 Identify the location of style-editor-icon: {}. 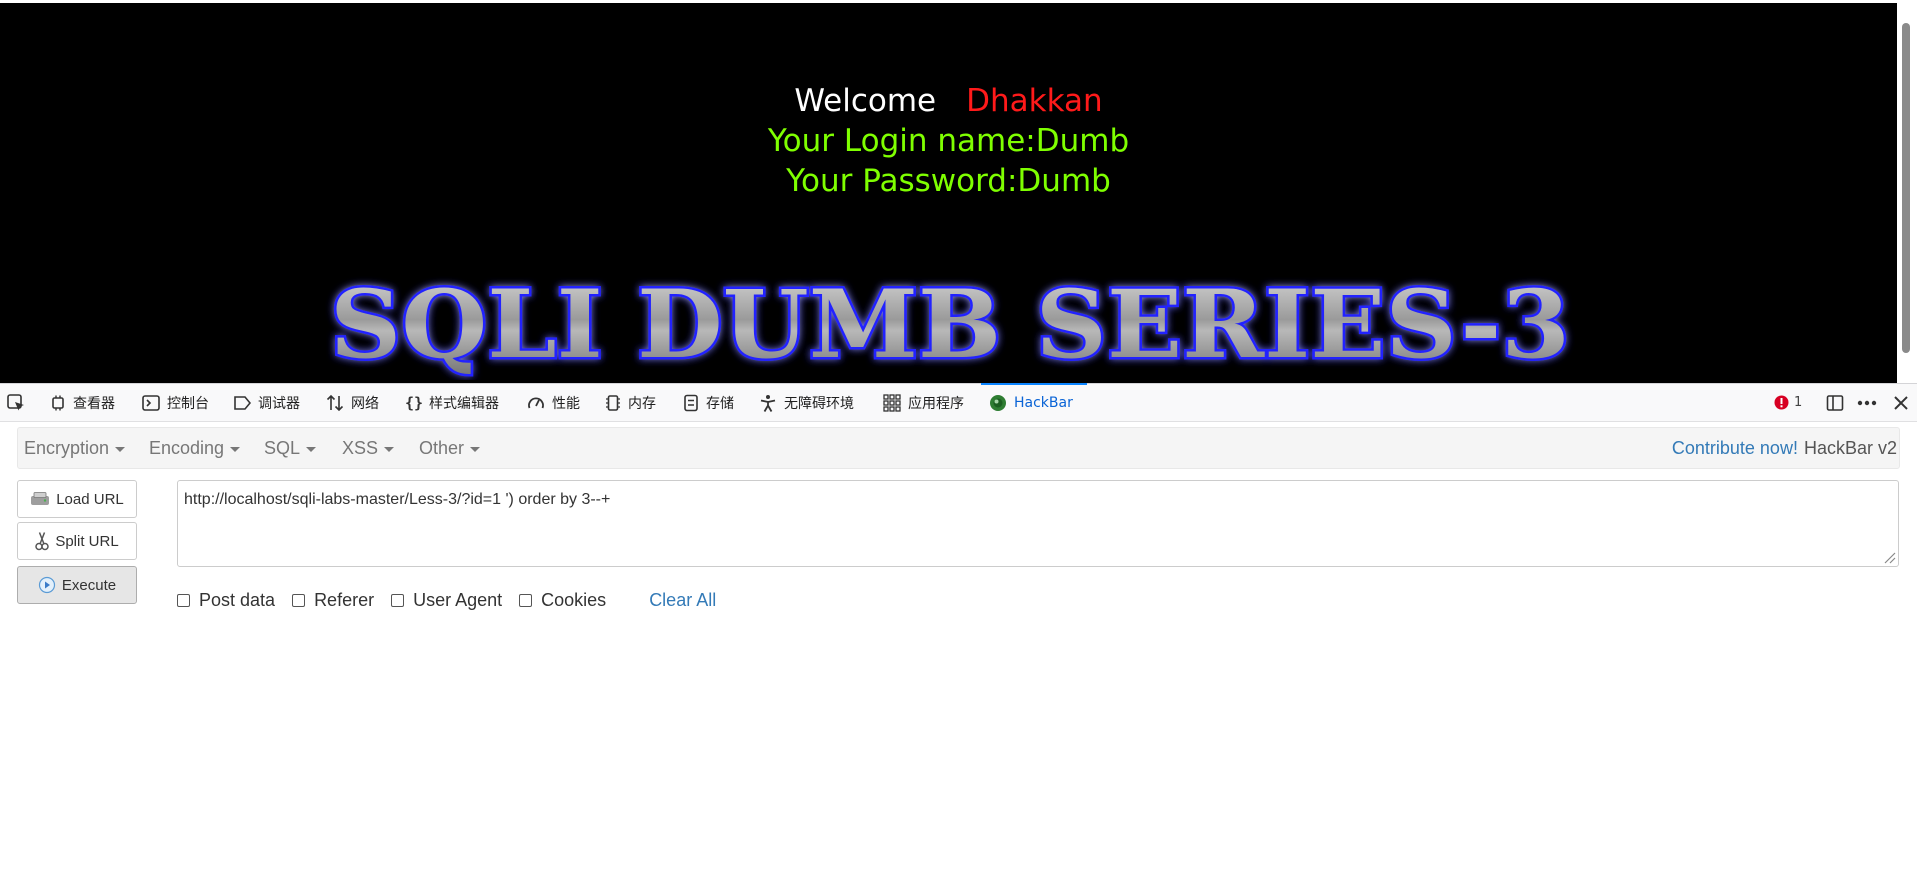
(413, 403).